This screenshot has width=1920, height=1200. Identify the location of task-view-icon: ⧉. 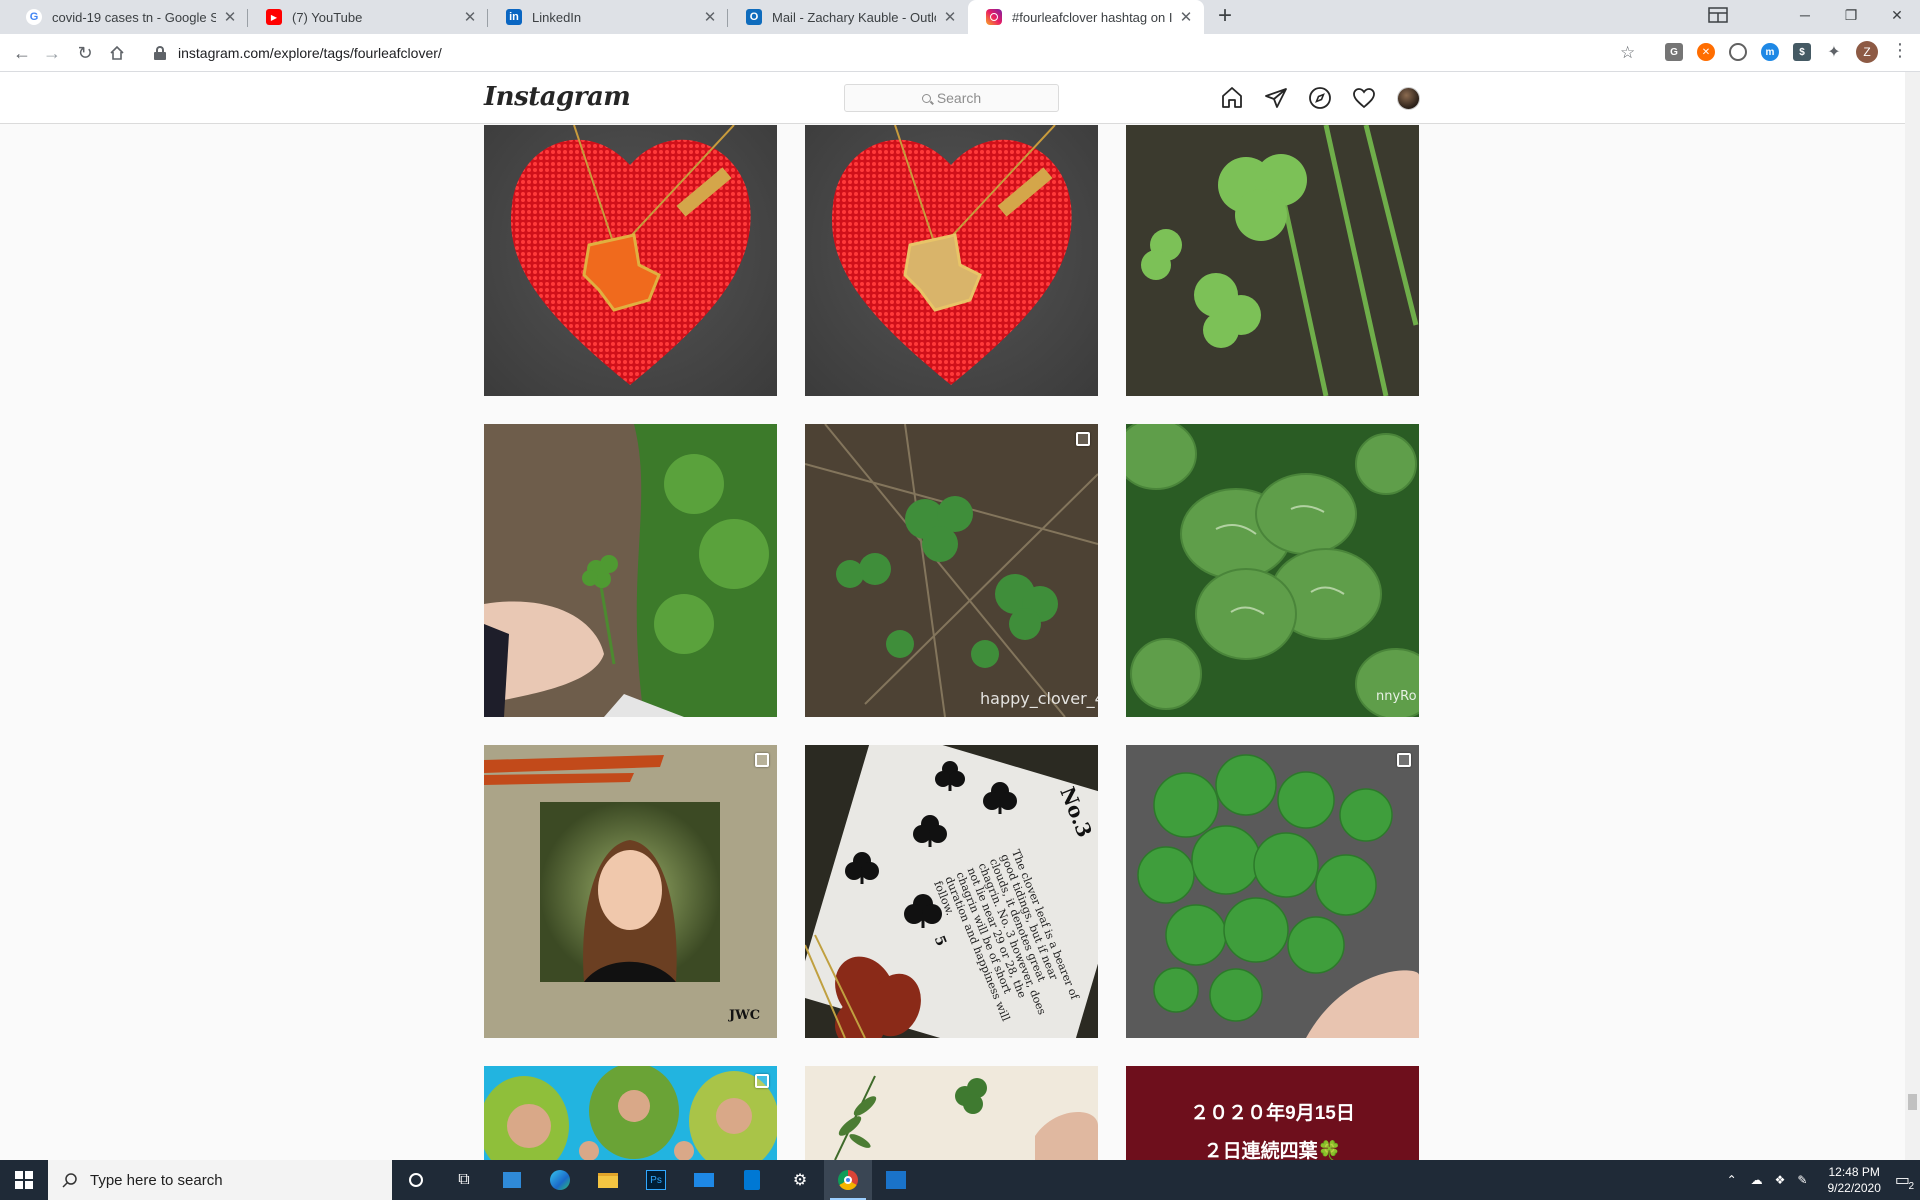
(464, 1180).